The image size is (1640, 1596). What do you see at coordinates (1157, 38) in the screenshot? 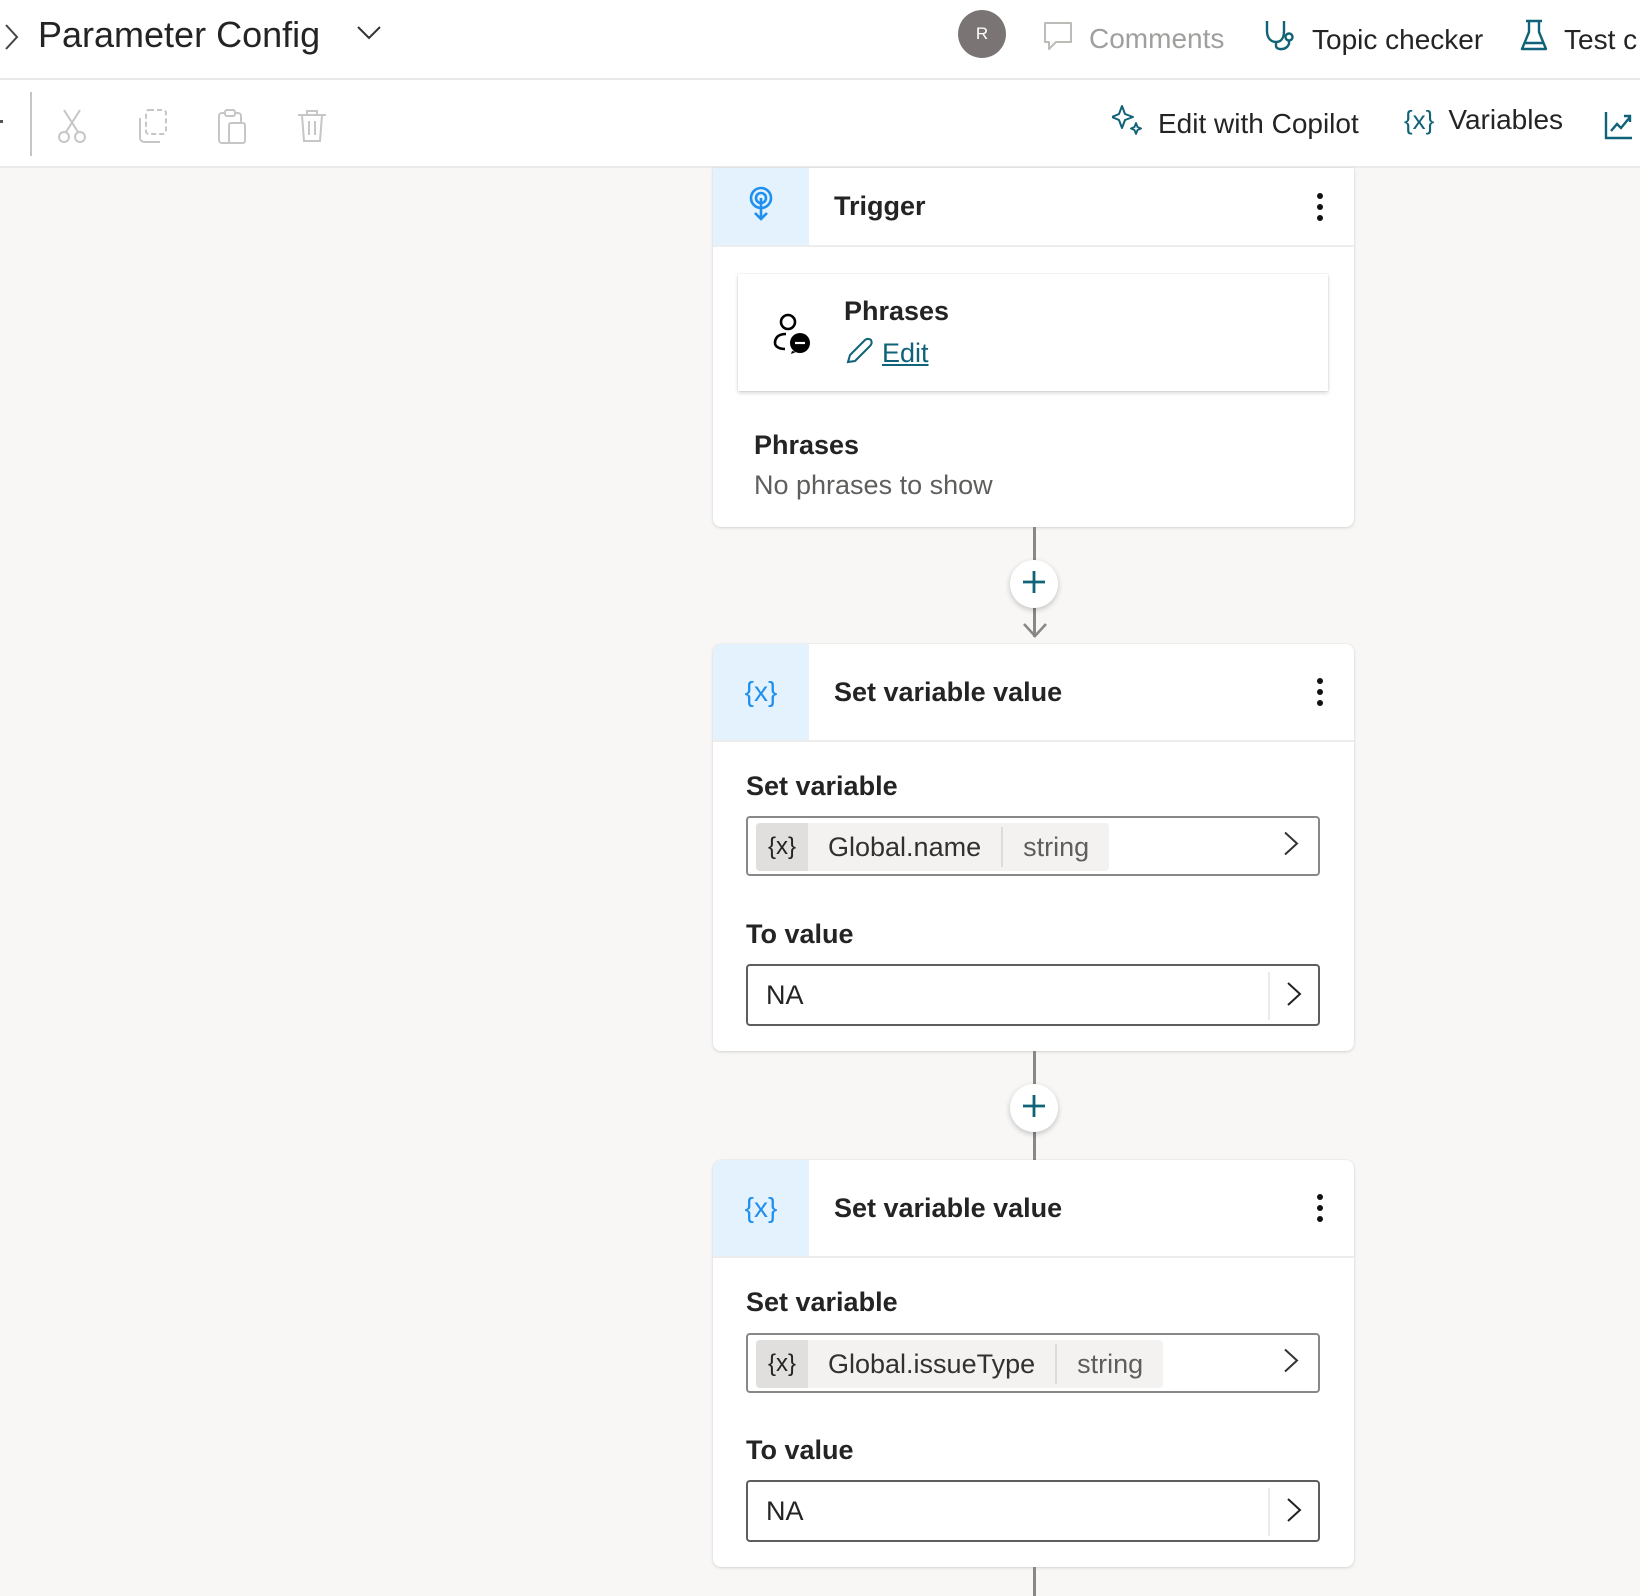
I see `comments-label: Comments` at bounding box center [1157, 38].